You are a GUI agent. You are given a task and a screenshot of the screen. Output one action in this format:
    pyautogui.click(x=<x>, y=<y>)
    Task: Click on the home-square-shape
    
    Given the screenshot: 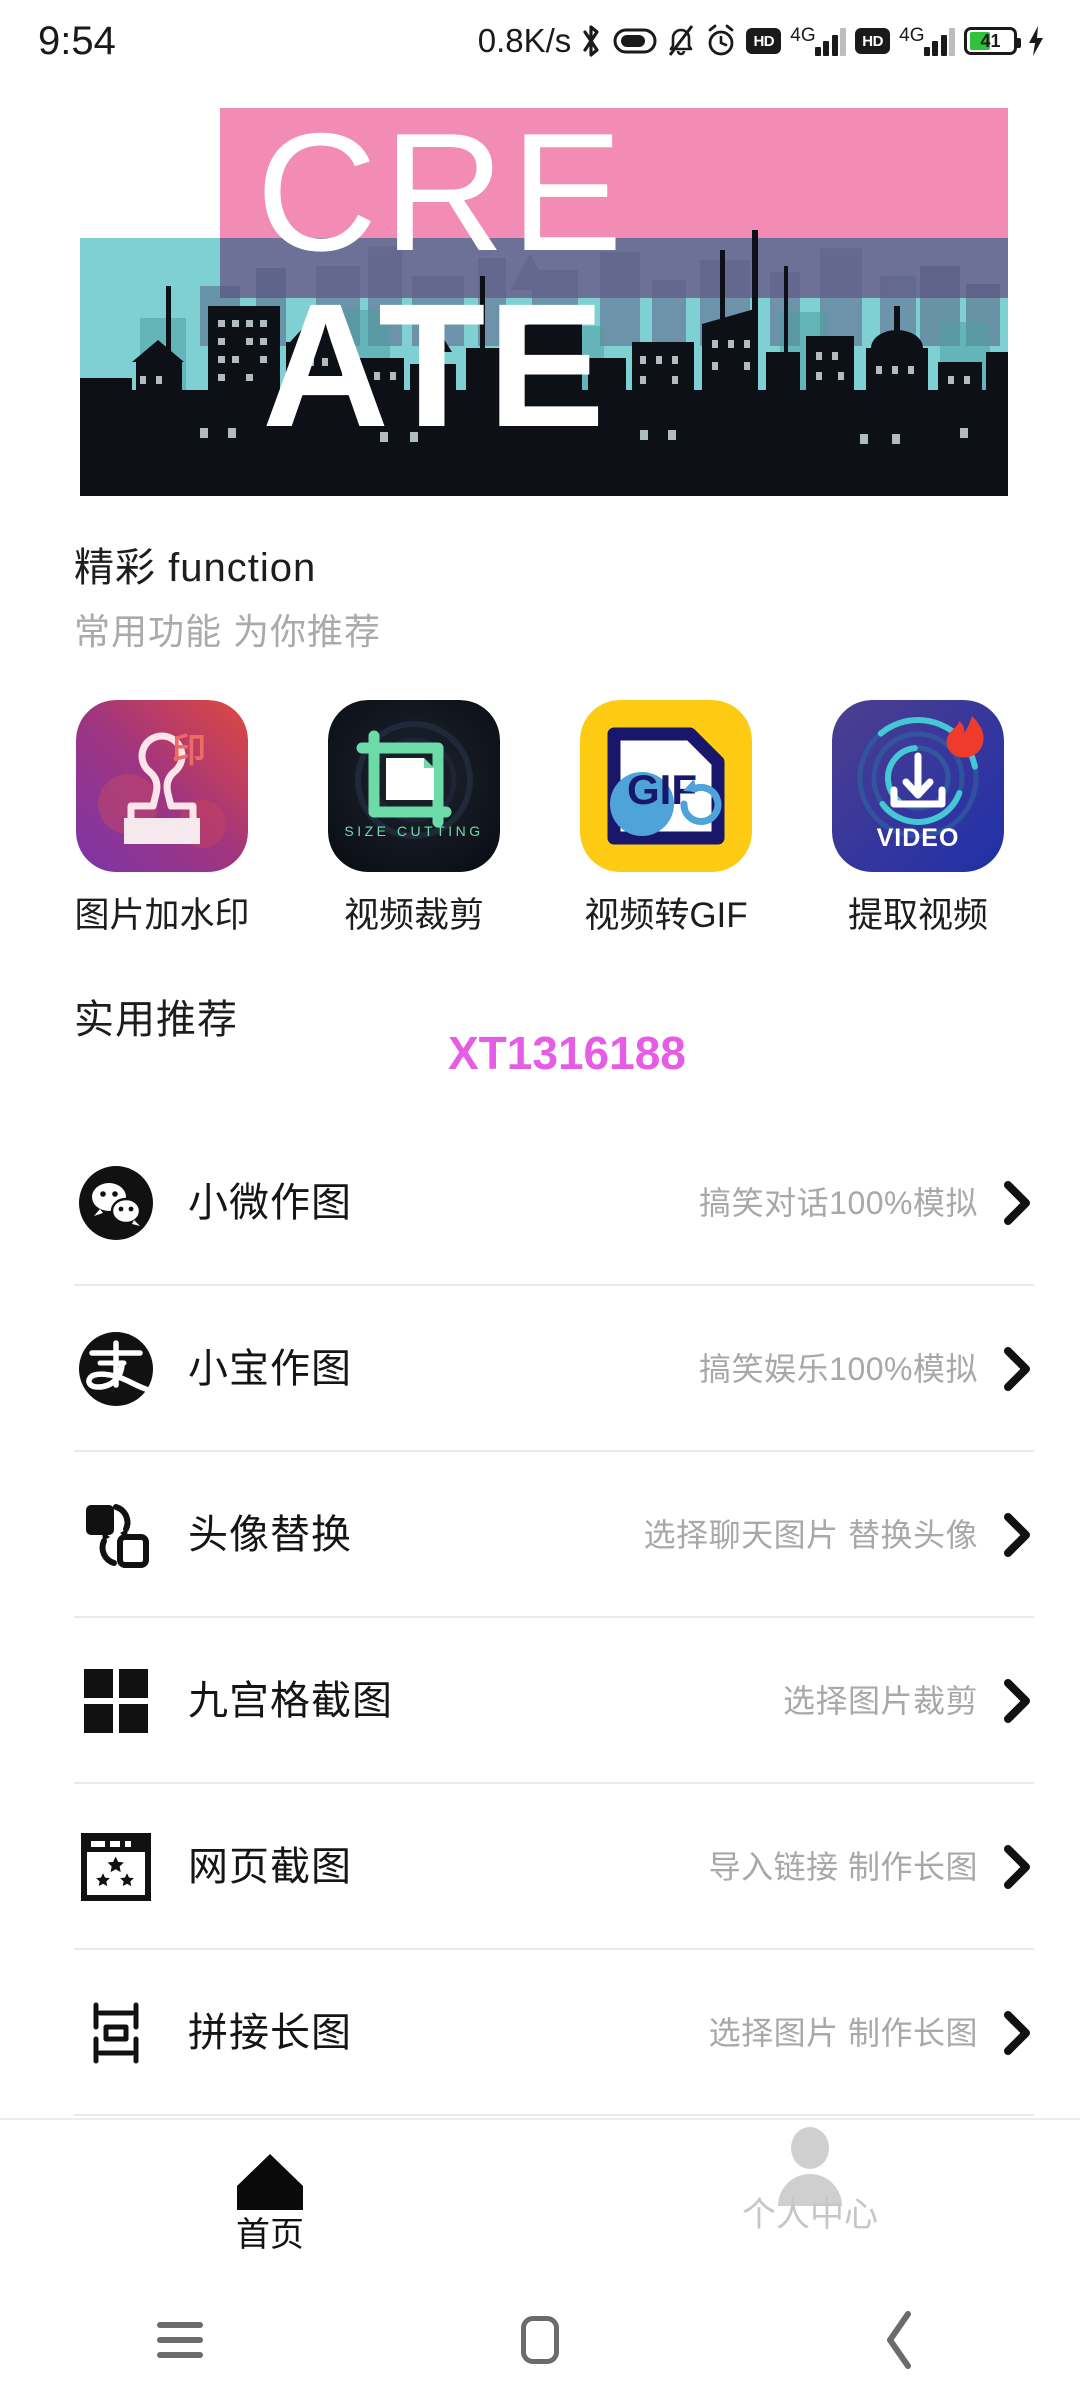 What is the action you would take?
    pyautogui.click(x=540, y=2340)
    